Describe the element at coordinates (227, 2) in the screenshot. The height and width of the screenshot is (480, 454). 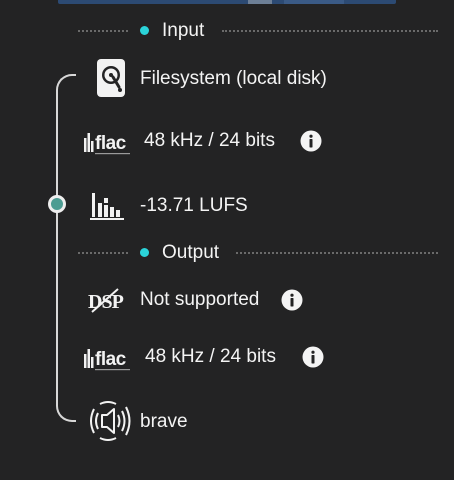
I see `album-art-edge` at that location.